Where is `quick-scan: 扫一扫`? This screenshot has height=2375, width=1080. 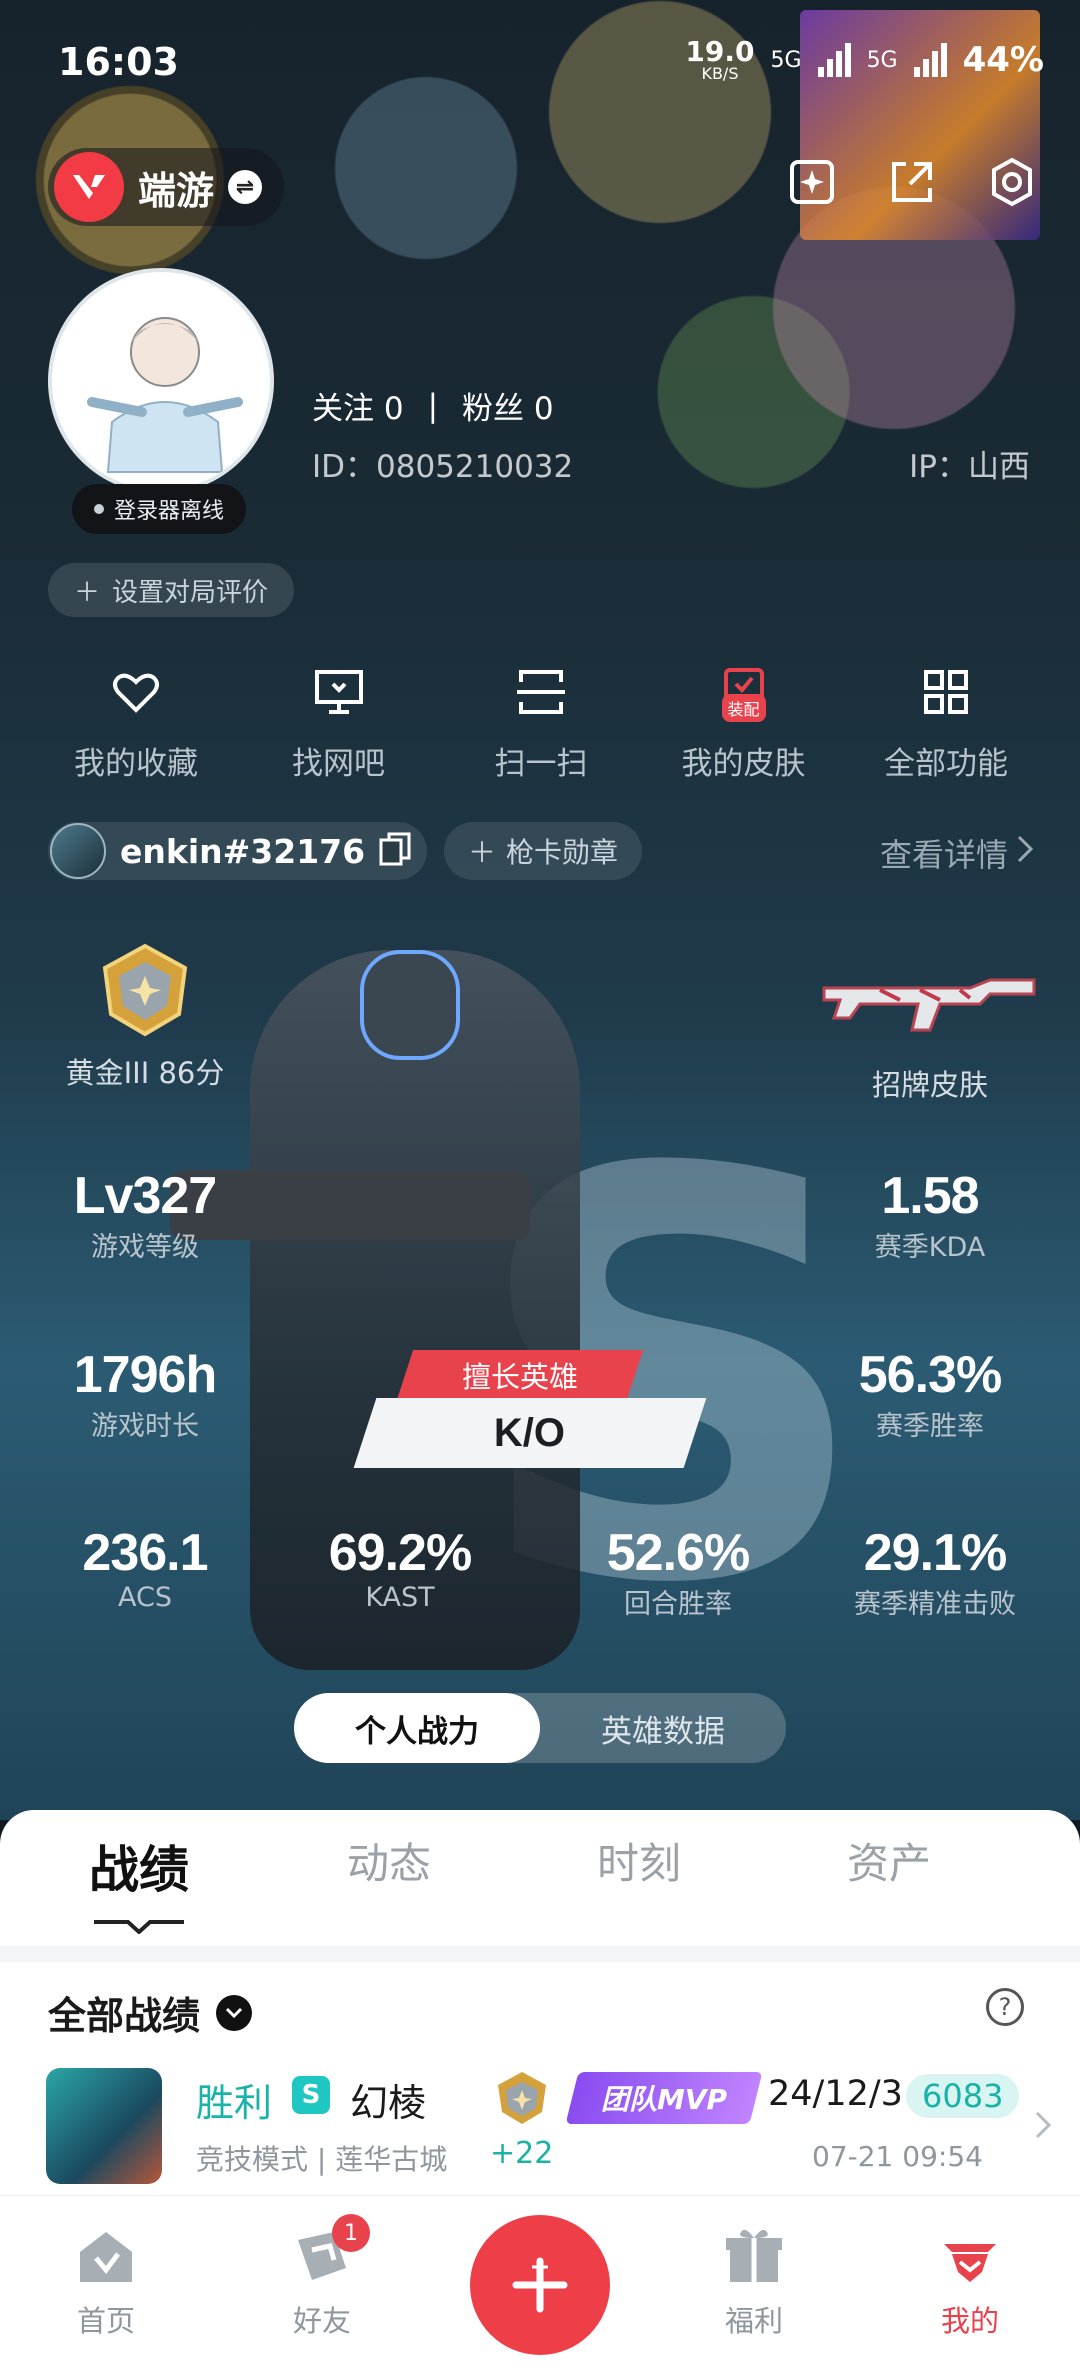
quick-scan: 扫一扫 is located at coordinates (541, 721).